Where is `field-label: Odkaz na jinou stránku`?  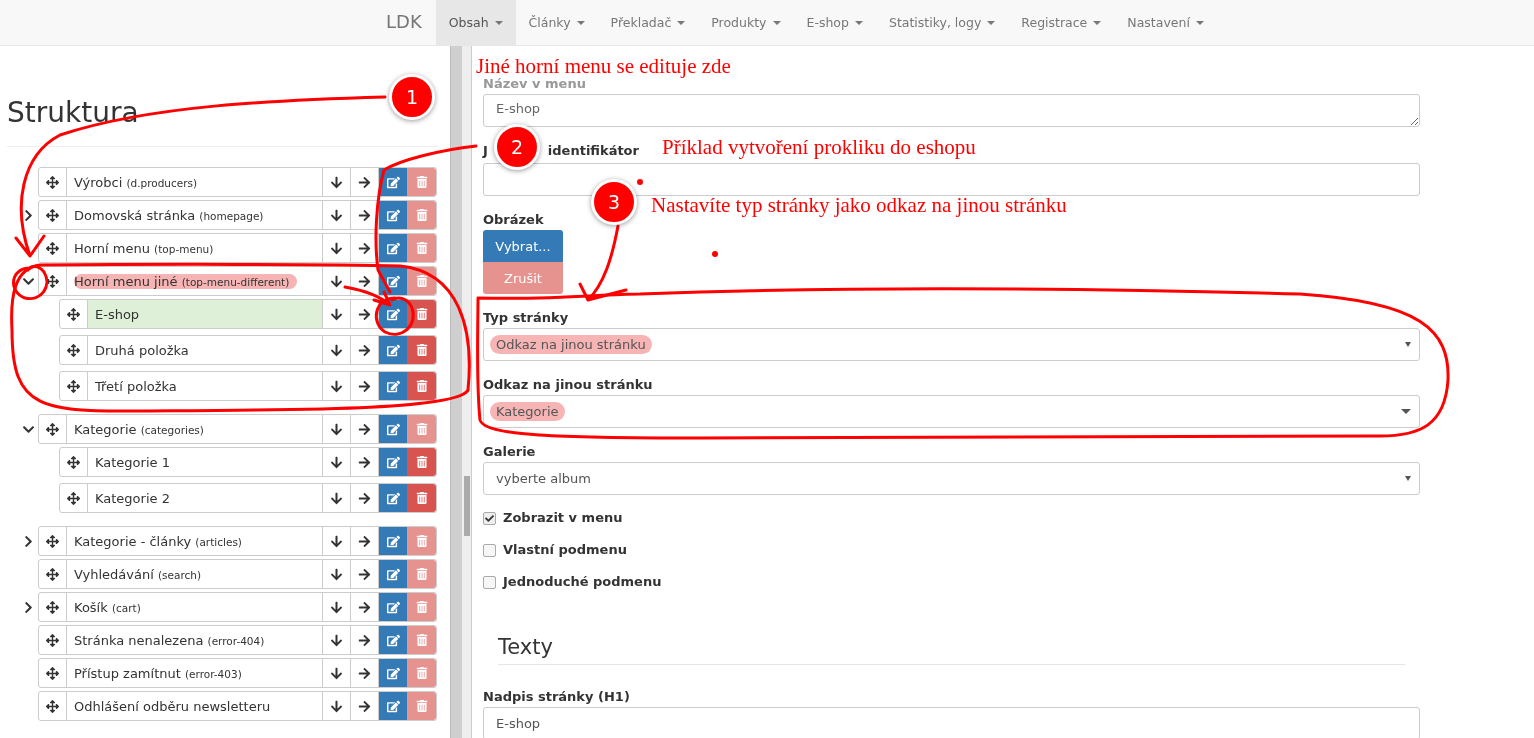
field-label: Odkaz na jinou stránku is located at coordinates (568, 385).